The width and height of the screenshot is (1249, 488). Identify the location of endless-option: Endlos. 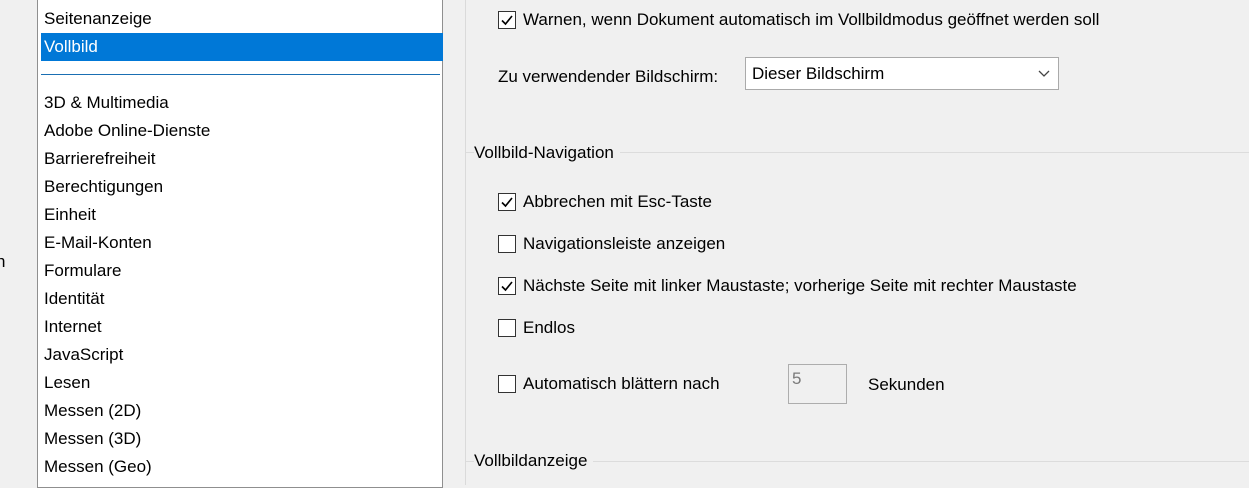
(536, 328).